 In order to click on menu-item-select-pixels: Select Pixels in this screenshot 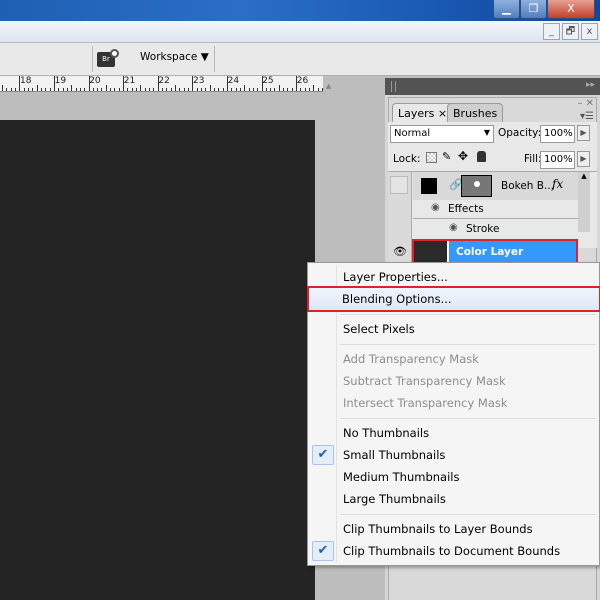, I will do `click(453, 329)`.